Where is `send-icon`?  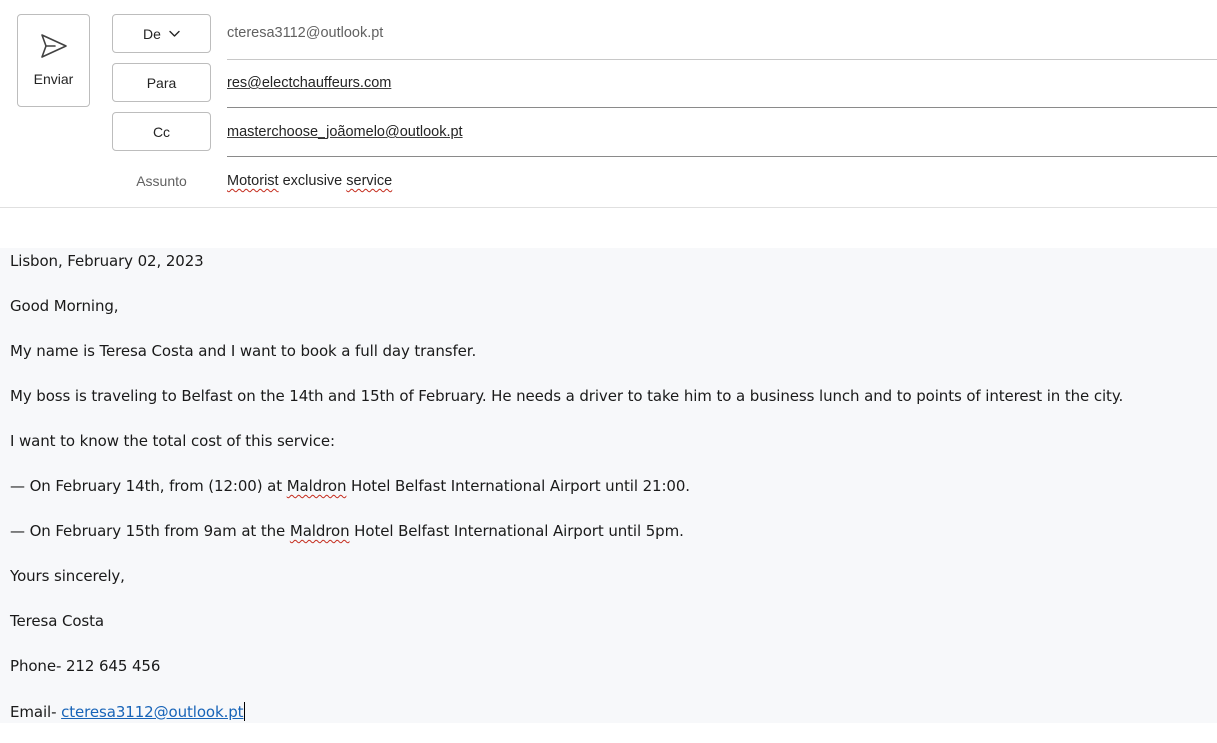
send-icon is located at coordinates (53, 46).